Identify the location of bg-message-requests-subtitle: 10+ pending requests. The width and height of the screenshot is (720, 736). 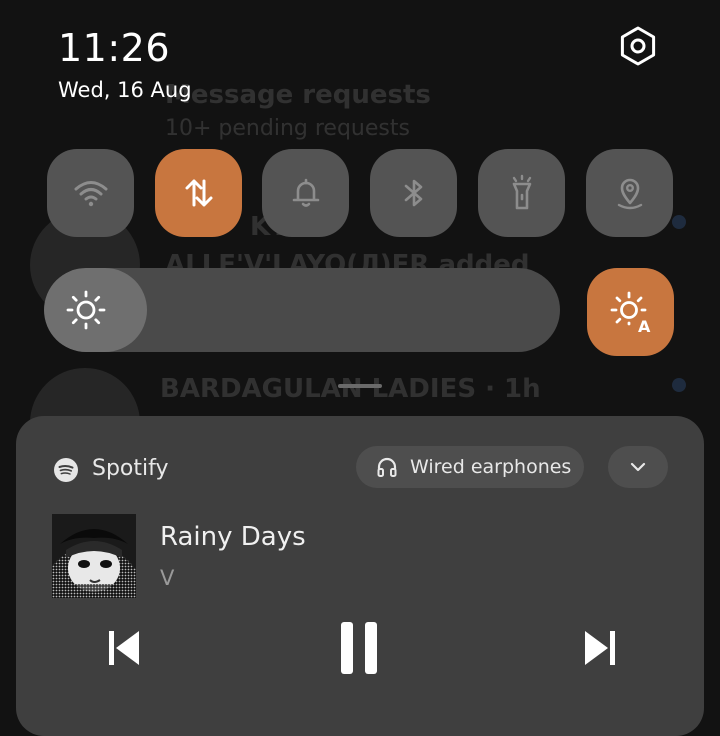
(287, 128).